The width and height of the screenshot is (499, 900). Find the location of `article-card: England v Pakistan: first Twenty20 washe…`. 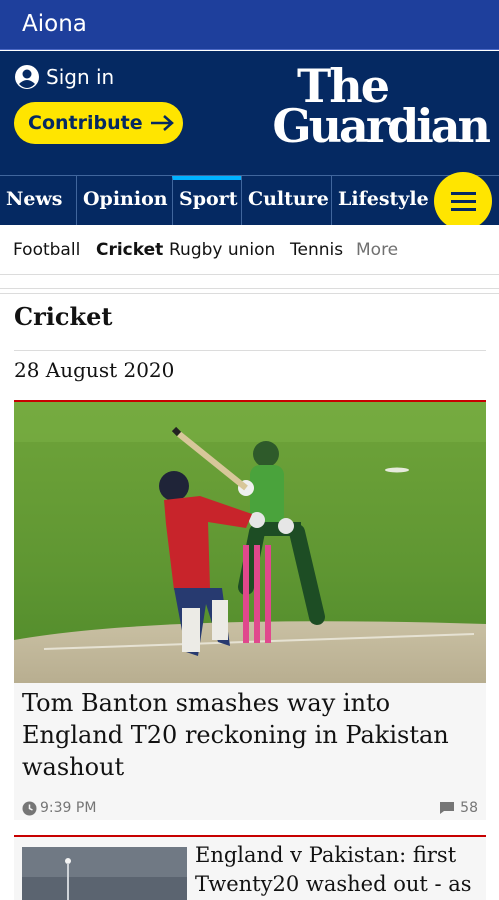

article-card: England v Pakistan: first Twenty20 washe… is located at coordinates (250, 867).